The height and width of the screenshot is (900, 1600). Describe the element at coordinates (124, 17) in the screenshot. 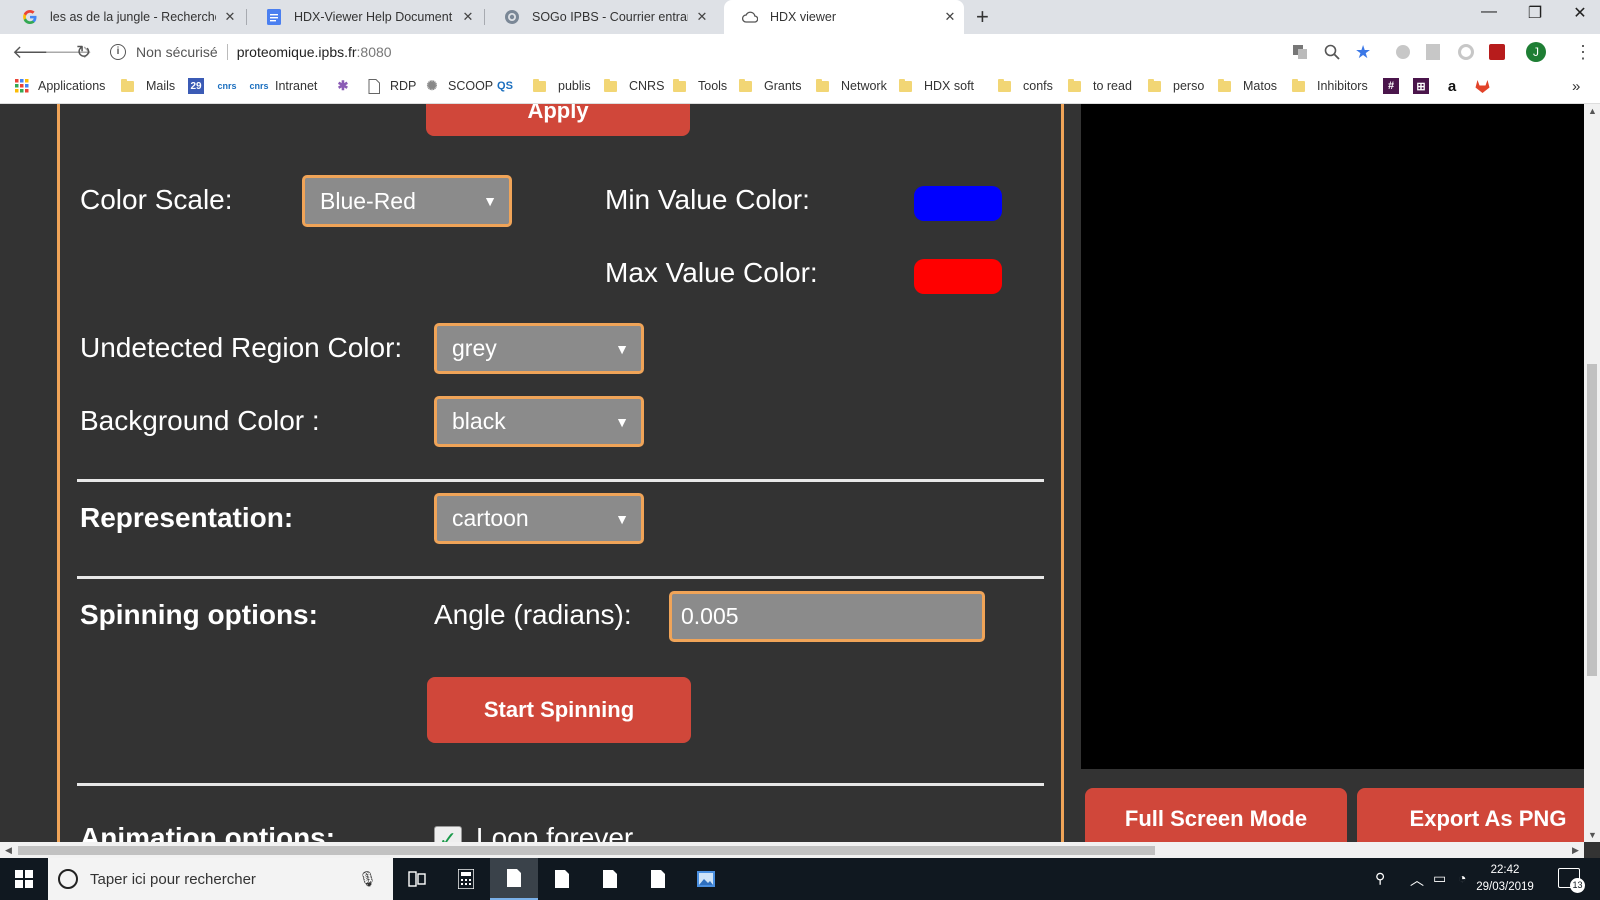

I see `tab-google-search: les as de la jungle - Recherche Go ✕` at that location.